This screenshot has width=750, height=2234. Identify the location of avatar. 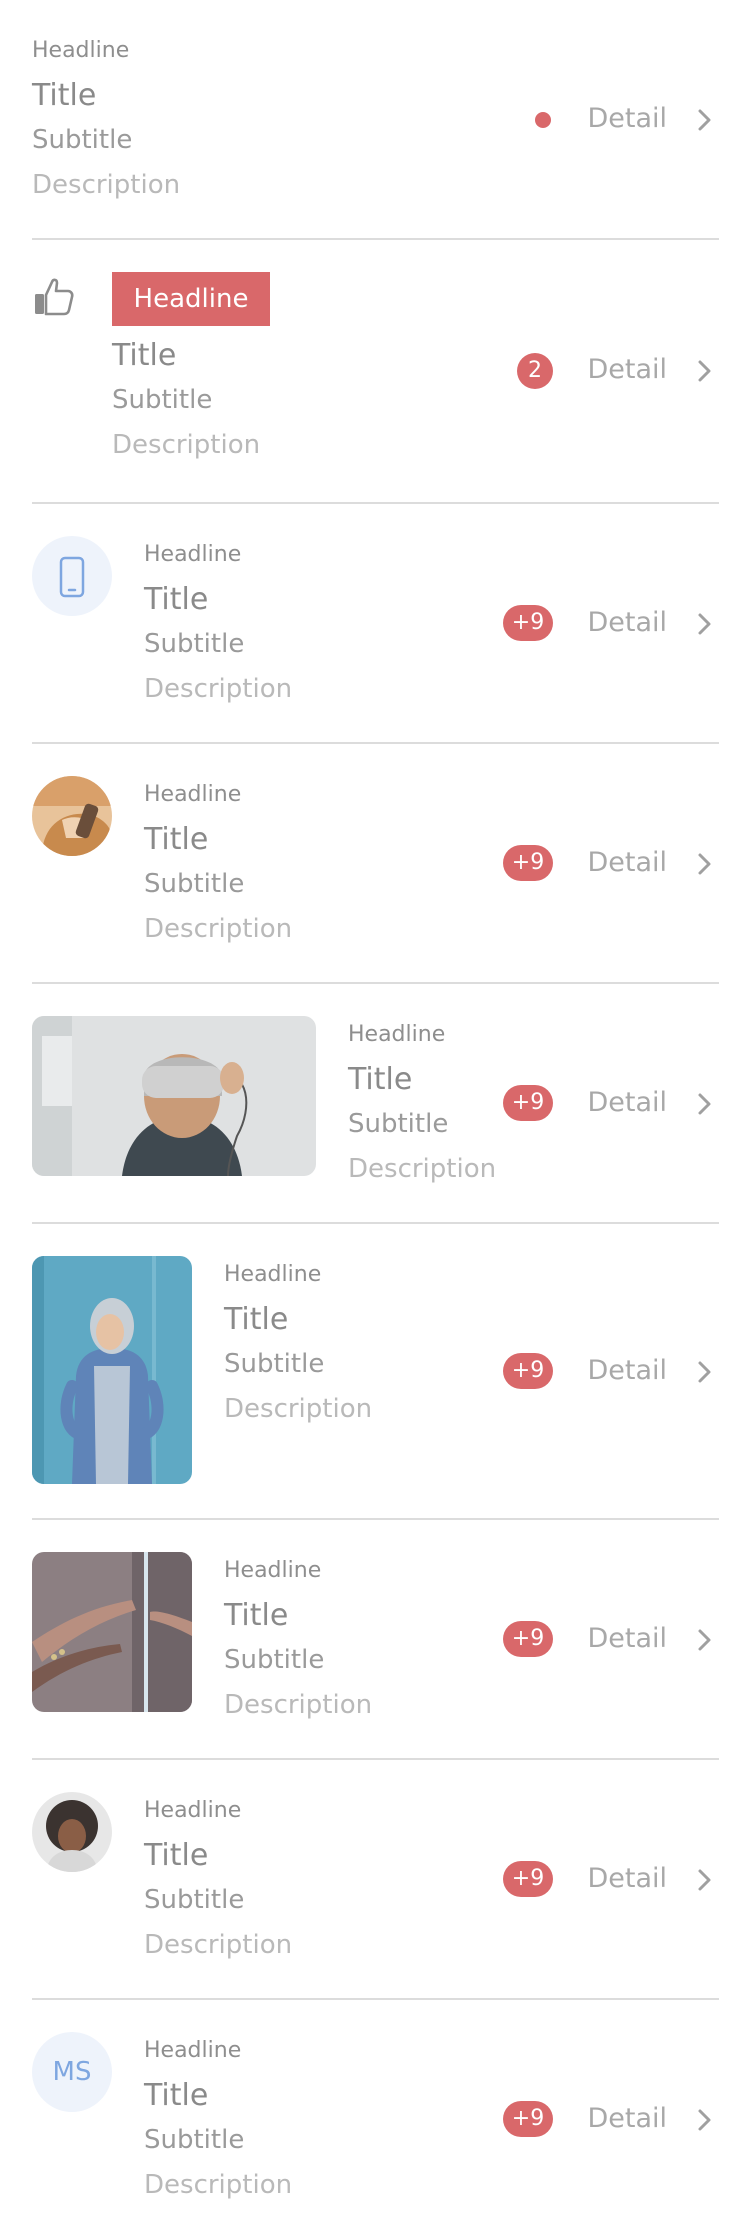
(72, 576).